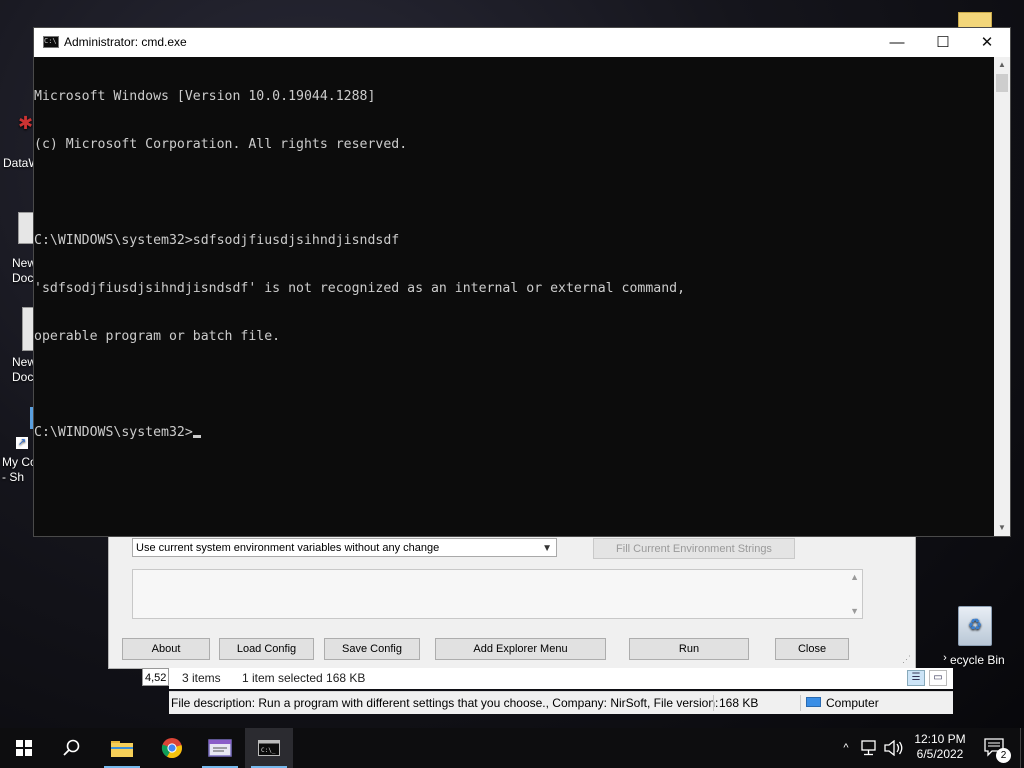 This screenshot has height=768, width=1024. What do you see at coordinates (846, 748) in the screenshot?
I see `show-hidden-icons-button: ^` at bounding box center [846, 748].